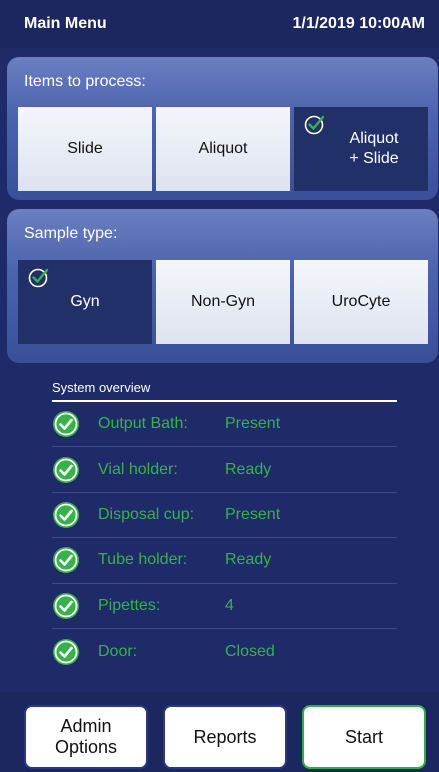 The image size is (439, 772). I want to click on status-row: Output Bath: Present, so click(224, 425).